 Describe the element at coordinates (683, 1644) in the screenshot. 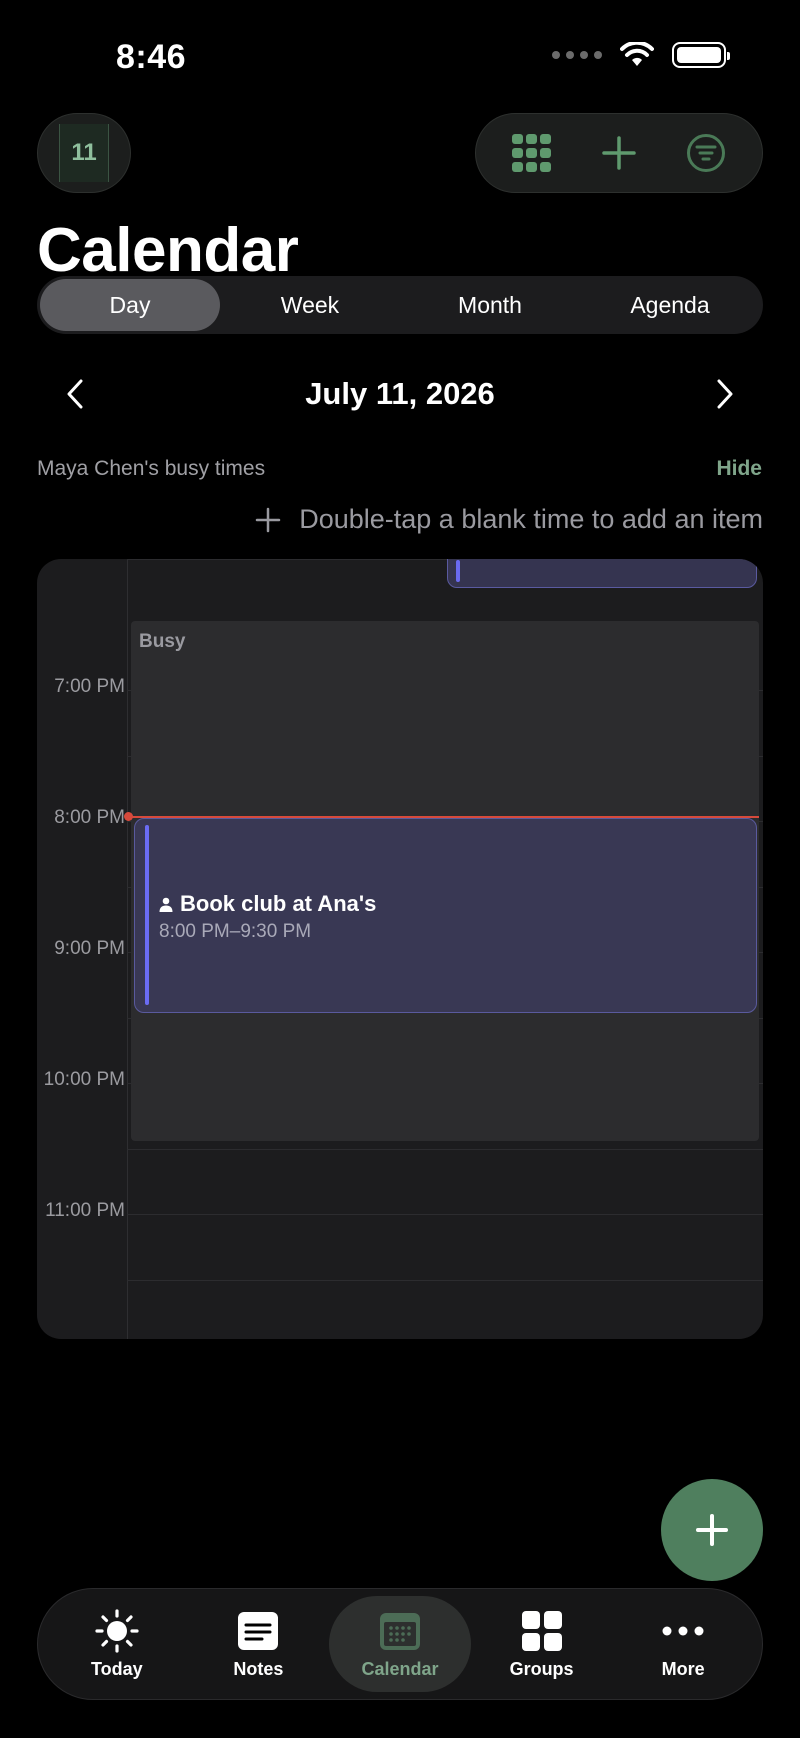

I see `tab-more: More` at that location.